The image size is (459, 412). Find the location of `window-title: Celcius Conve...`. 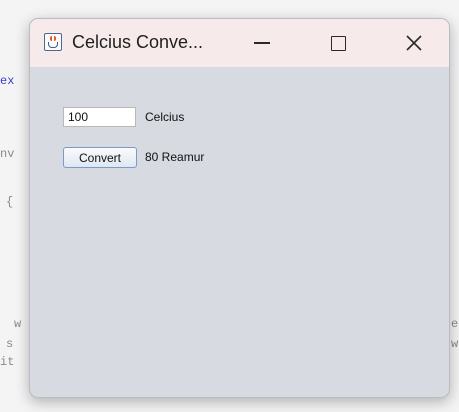

window-title: Celcius Conve... is located at coordinates (138, 42).